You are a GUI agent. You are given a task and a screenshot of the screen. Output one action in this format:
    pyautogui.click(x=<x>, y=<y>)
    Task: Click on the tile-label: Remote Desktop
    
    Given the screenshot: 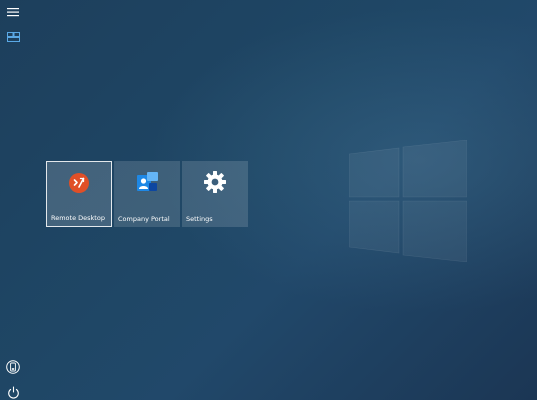 What is the action you would take?
    pyautogui.click(x=78, y=218)
    